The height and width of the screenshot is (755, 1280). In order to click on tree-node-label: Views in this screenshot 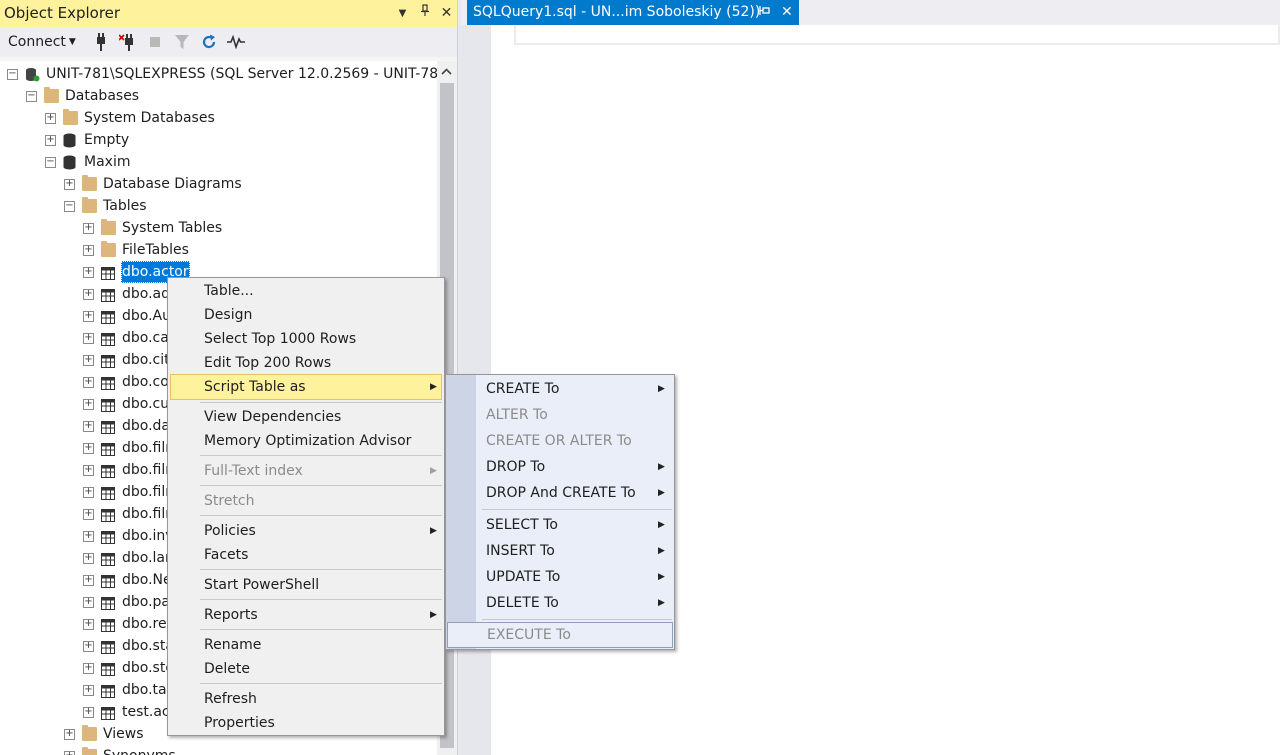, I will do `click(123, 734)`.